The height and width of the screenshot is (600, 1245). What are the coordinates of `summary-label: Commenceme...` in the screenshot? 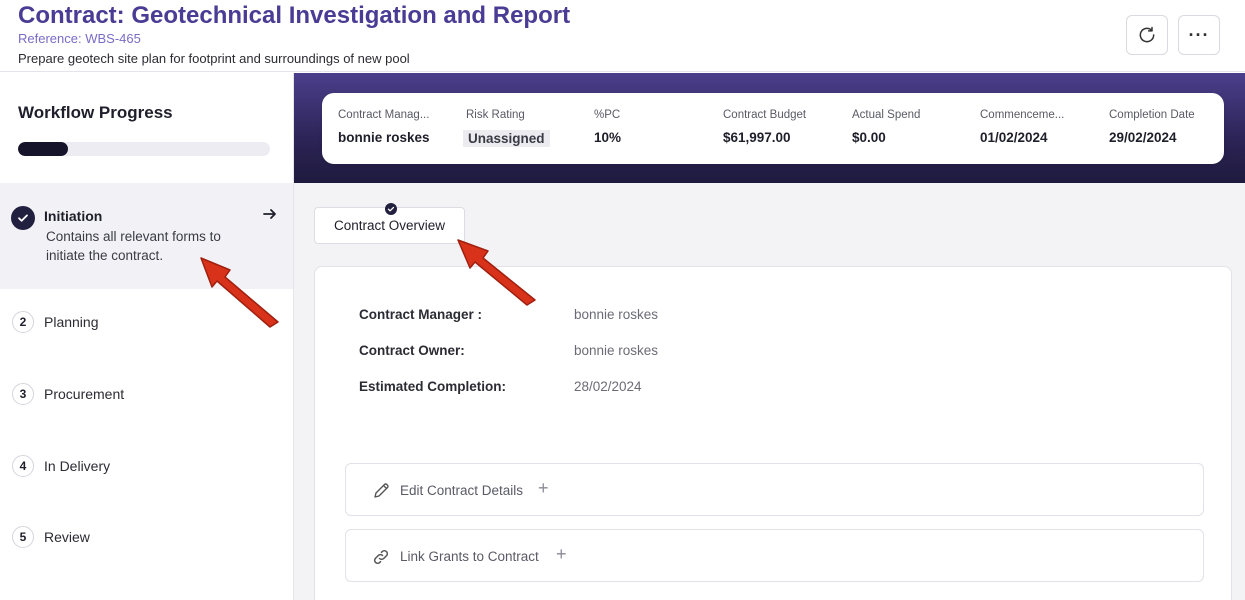 It's located at (1022, 115).